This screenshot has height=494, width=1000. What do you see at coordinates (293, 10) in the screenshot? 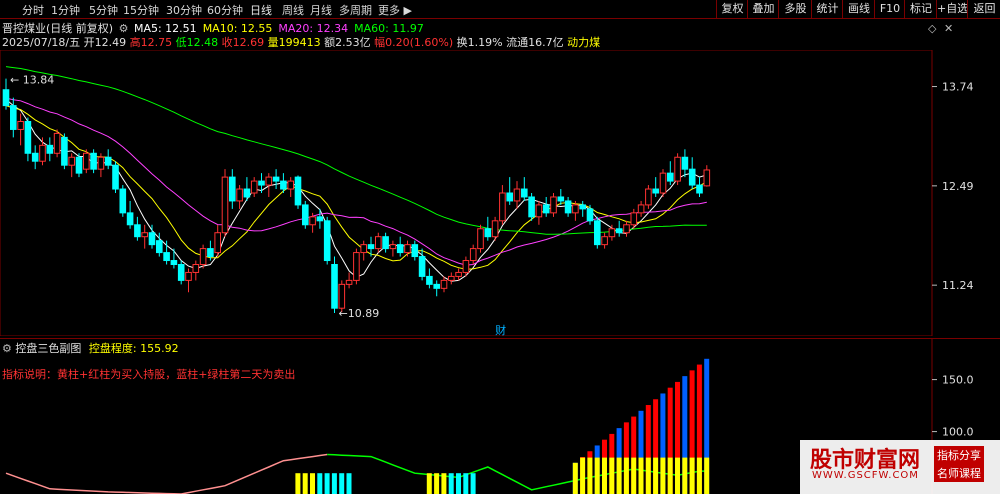
I see `period-tab-7: 周线` at bounding box center [293, 10].